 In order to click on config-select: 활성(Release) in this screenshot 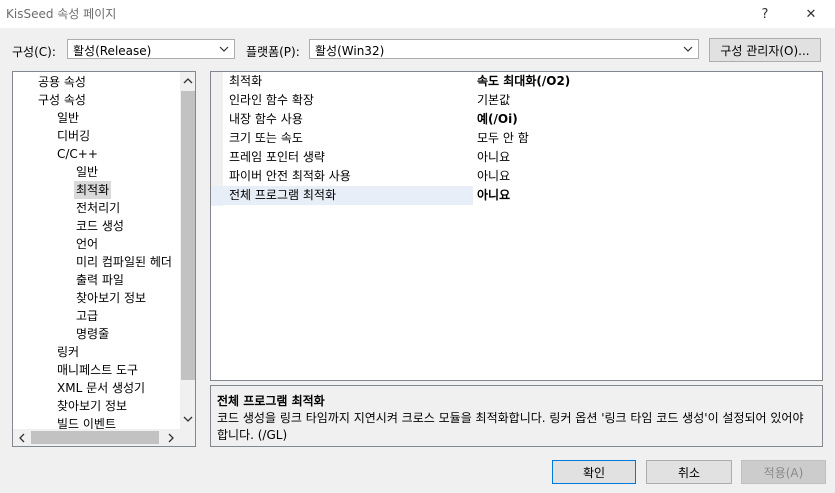, I will do `click(151, 49)`.